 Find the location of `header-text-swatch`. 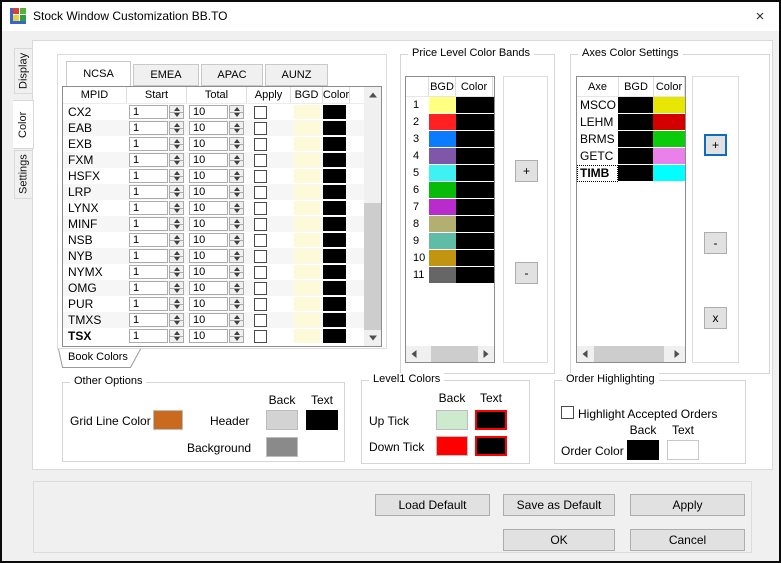

header-text-swatch is located at coordinates (322, 420).